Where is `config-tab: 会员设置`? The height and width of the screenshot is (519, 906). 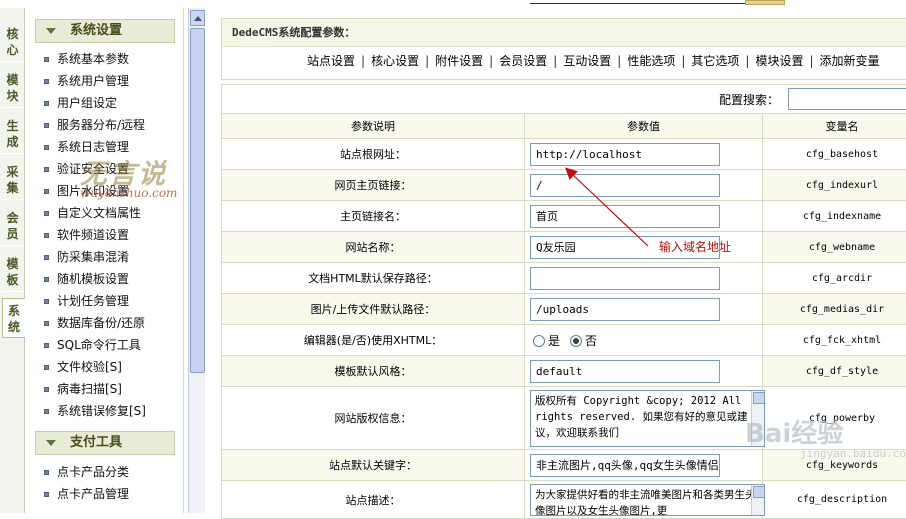 config-tab: 会员设置 is located at coordinates (523, 61).